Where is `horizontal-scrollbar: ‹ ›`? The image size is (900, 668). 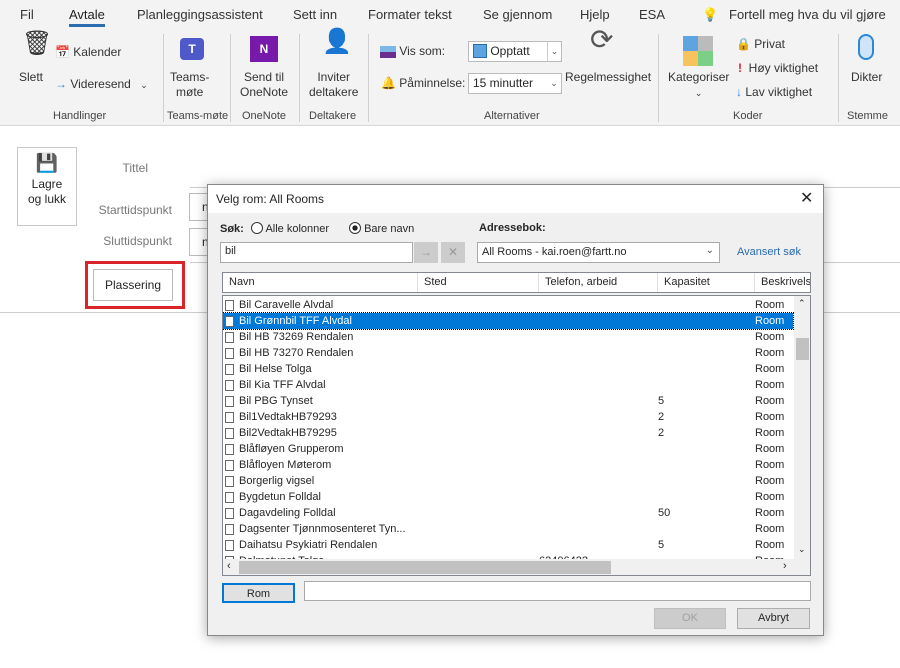 horizontal-scrollbar: ‹ › is located at coordinates (516, 567).